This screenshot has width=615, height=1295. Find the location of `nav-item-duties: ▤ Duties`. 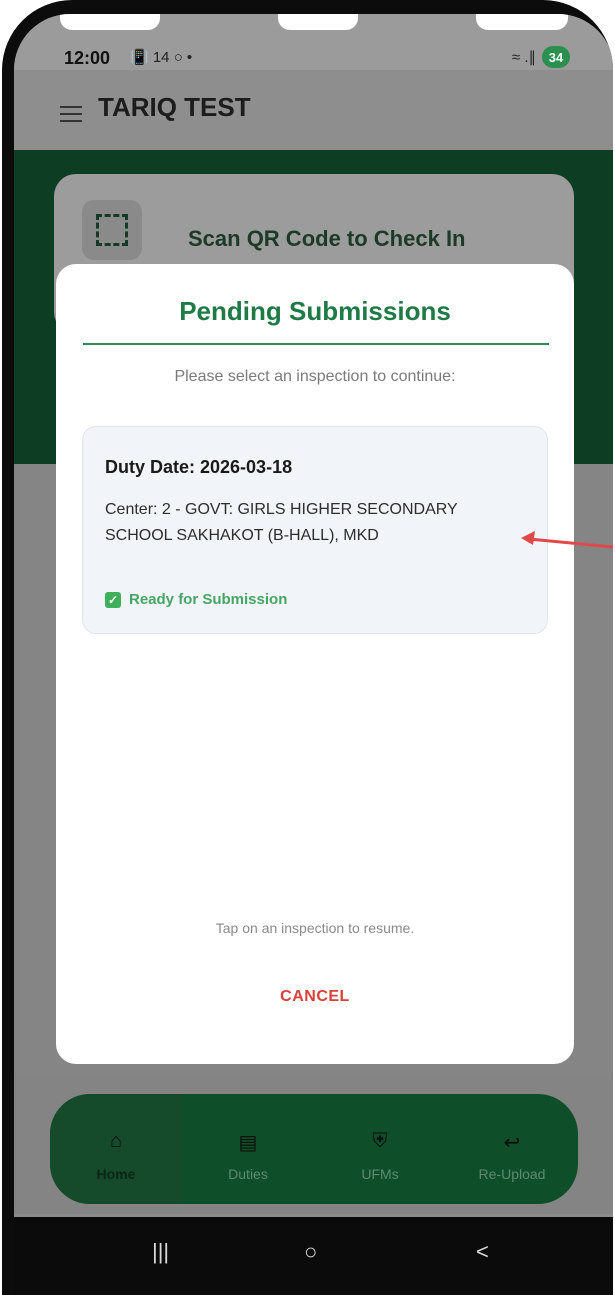

nav-item-duties: ▤ Duties is located at coordinates (248, 1149).